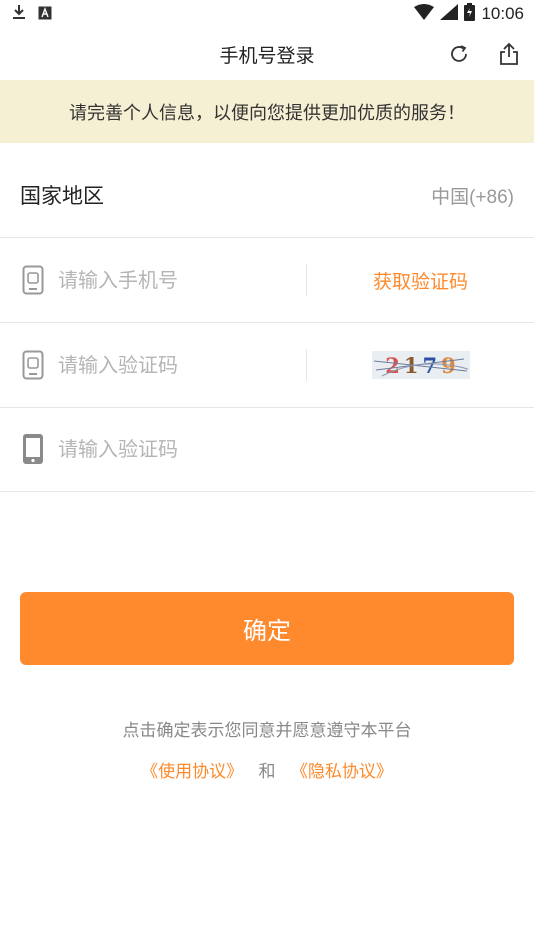  I want to click on battery-icon, so click(470, 14).